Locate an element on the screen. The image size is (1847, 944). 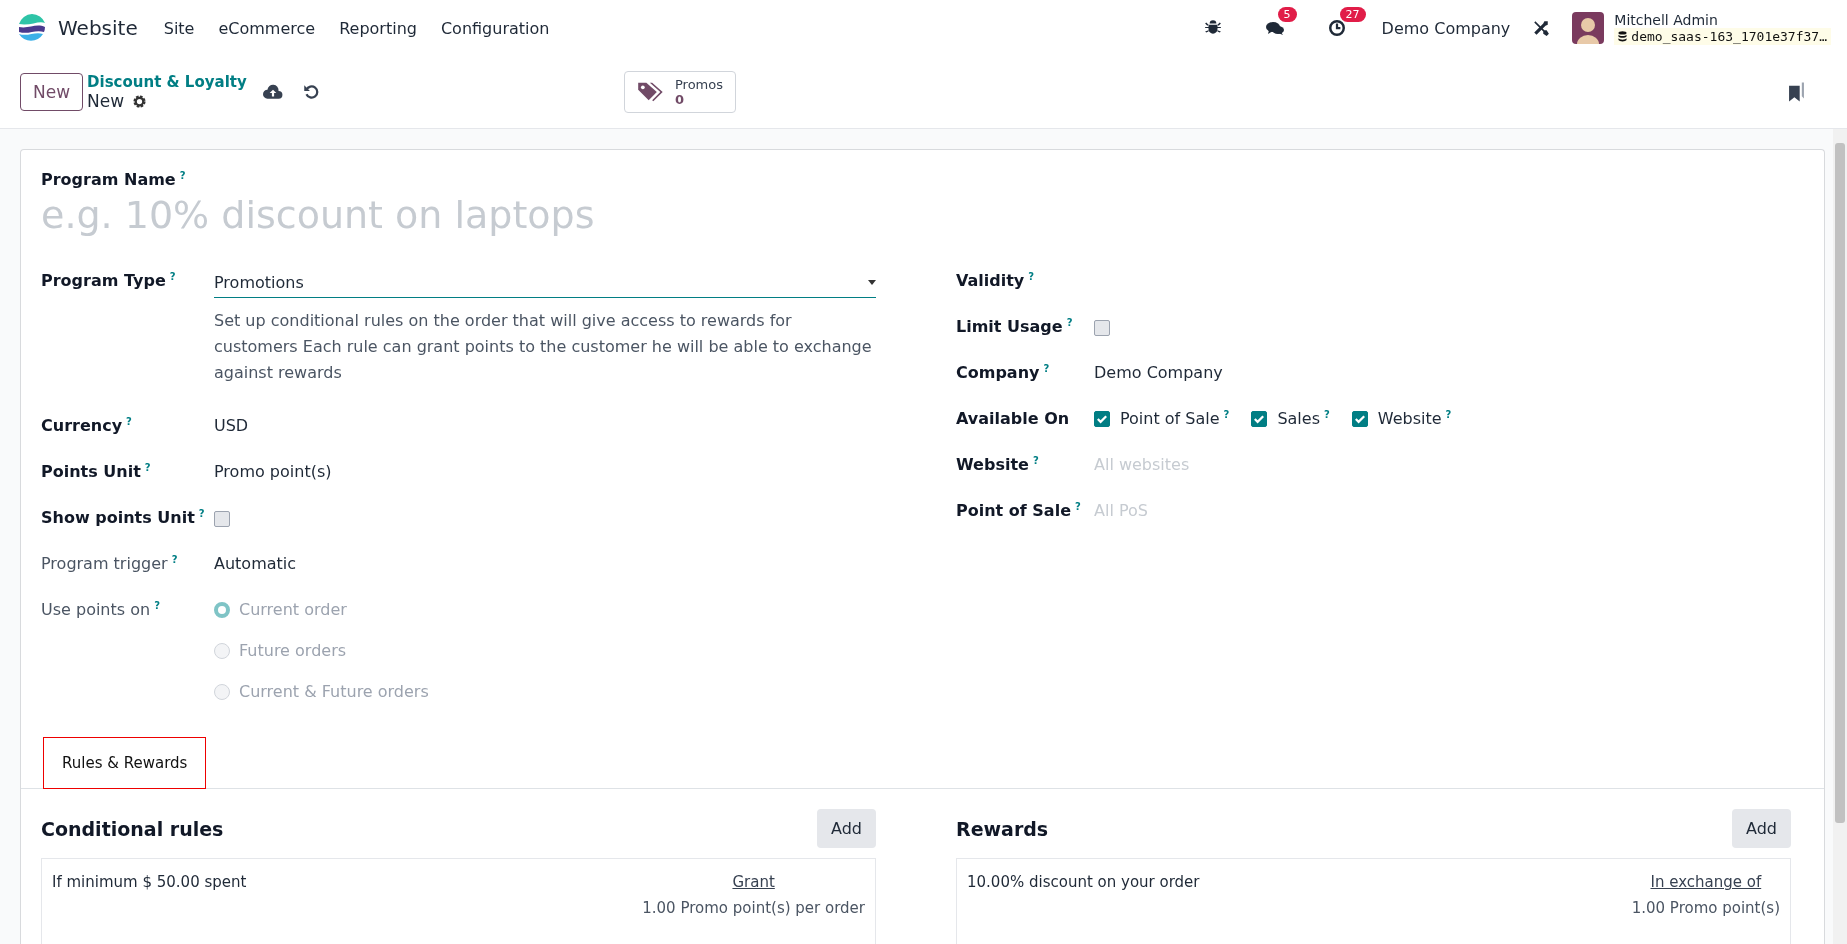
field-value: Automatic is located at coordinates (255, 564).